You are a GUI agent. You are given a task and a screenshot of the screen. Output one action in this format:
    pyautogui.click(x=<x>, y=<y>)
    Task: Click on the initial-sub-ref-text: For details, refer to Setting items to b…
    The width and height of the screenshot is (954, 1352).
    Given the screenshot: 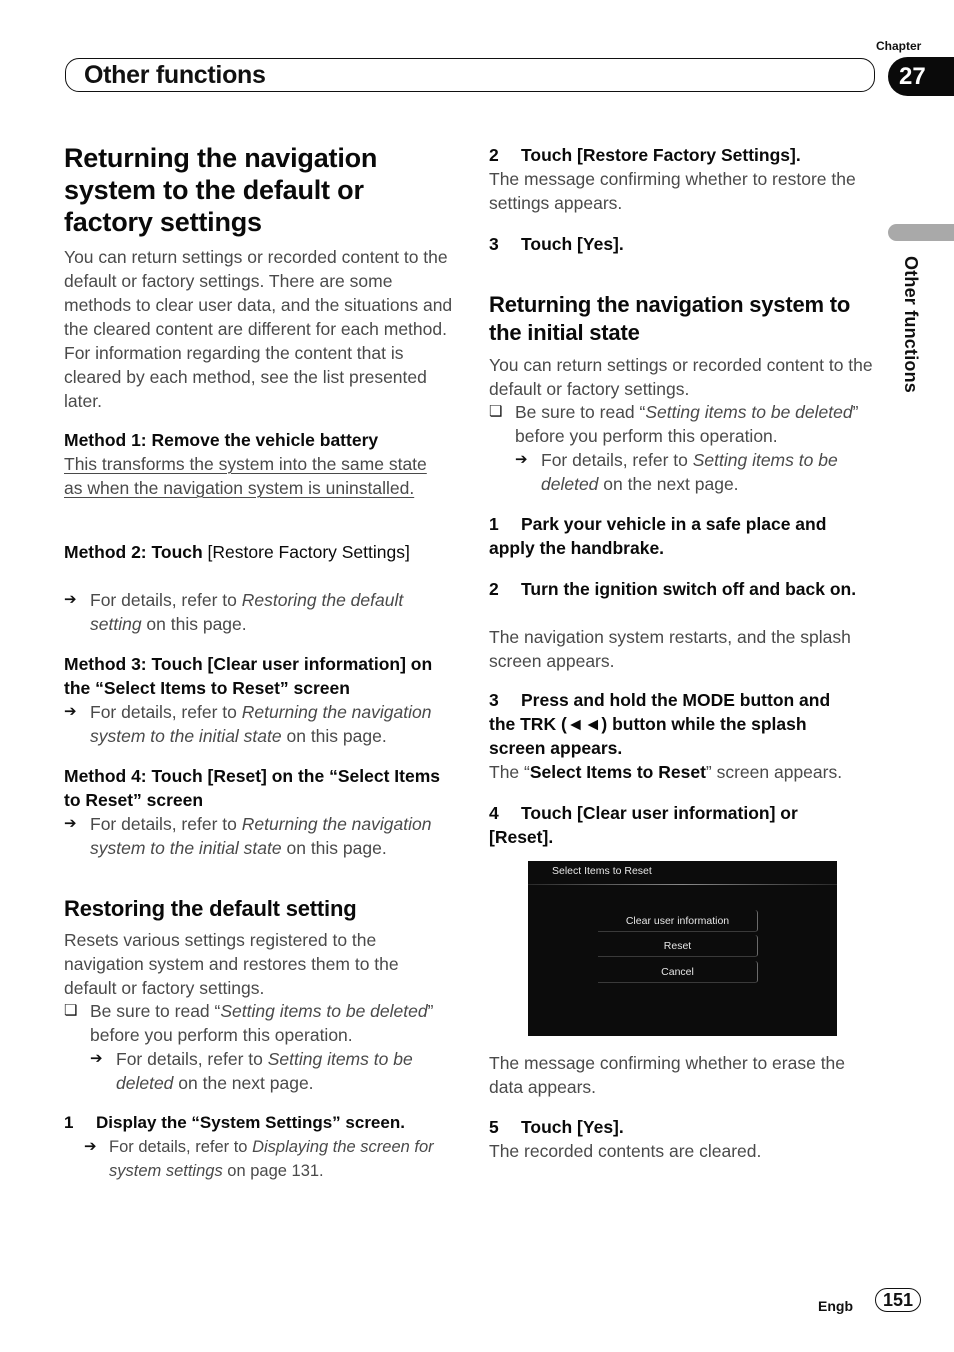 What is the action you would take?
    pyautogui.click(x=698, y=472)
    